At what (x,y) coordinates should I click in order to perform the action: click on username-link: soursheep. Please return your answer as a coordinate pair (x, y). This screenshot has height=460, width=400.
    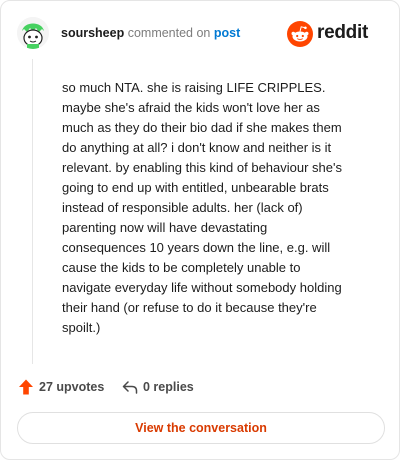
    Looking at the image, I should click on (92, 33).